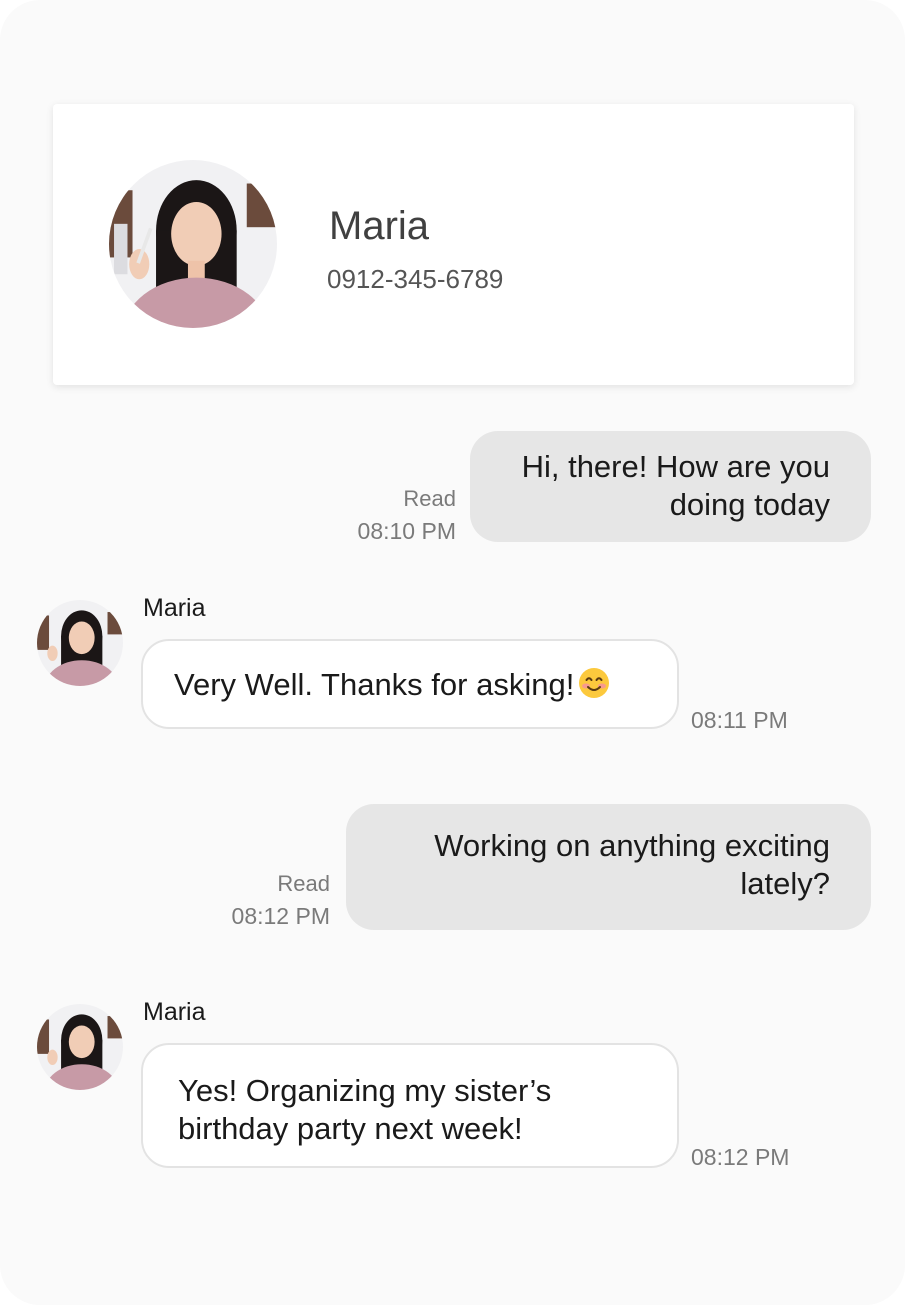 The height and width of the screenshot is (1305, 905). What do you see at coordinates (281, 901) in the screenshot?
I see `message-meta: Read 08:12 PM` at bounding box center [281, 901].